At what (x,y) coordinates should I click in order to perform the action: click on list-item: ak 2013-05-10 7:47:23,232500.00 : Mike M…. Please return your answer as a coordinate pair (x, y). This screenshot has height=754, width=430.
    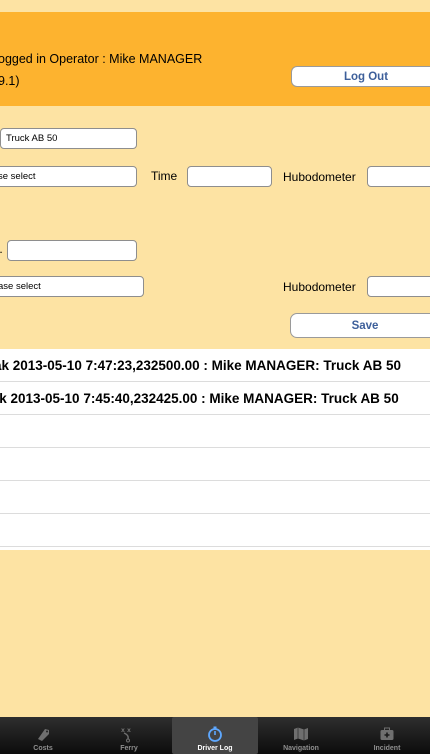
    Looking at the image, I should click on (215, 365).